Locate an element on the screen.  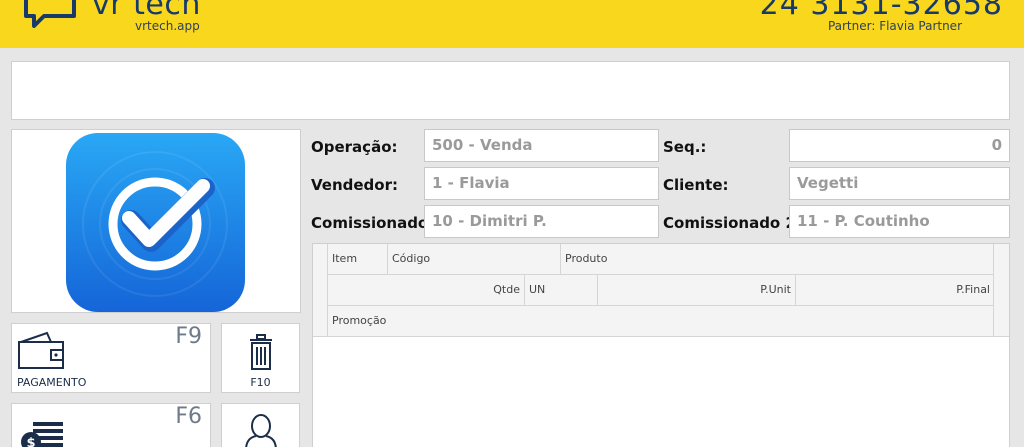
partner-label: Partner: Flavia Partner is located at coordinates (894, 26).